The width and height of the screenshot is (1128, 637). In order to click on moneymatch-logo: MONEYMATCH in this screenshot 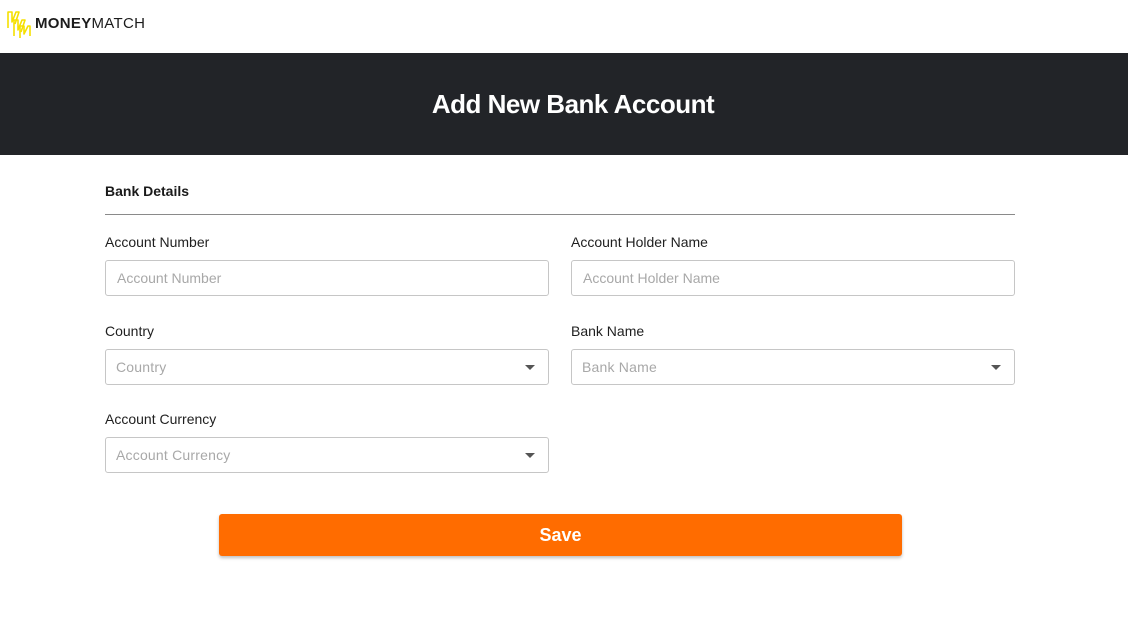, I will do `click(75, 24)`.